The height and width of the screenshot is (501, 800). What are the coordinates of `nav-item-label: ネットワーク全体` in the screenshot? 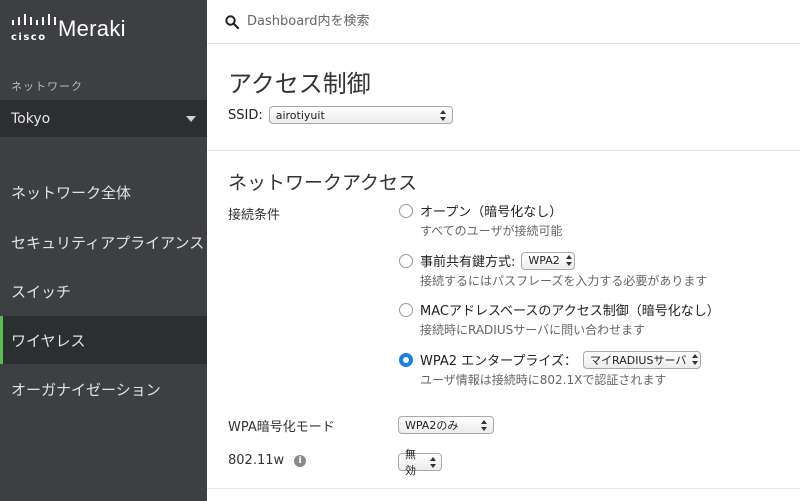 It's located at (71, 192).